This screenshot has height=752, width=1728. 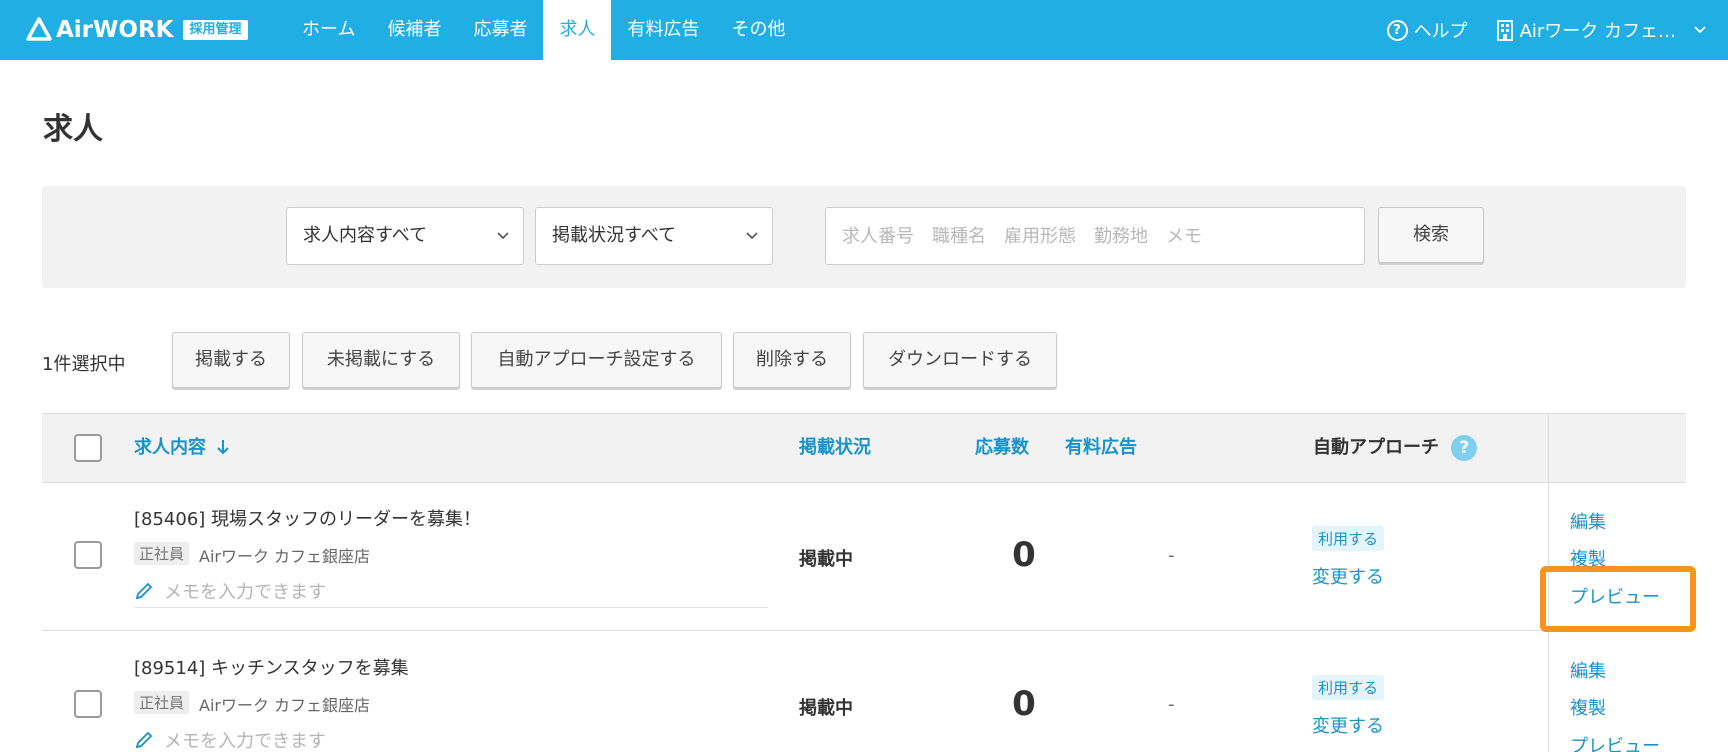 I want to click on paid-ads-column-header: 有料広告, so click(x=1101, y=448).